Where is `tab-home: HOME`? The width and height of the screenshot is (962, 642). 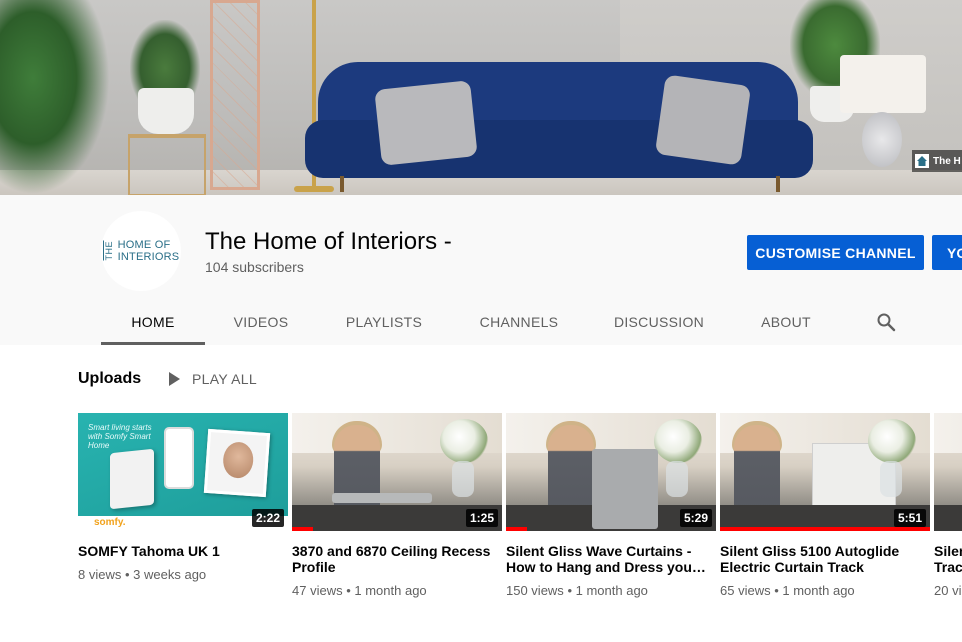
tab-home: HOME is located at coordinates (153, 322).